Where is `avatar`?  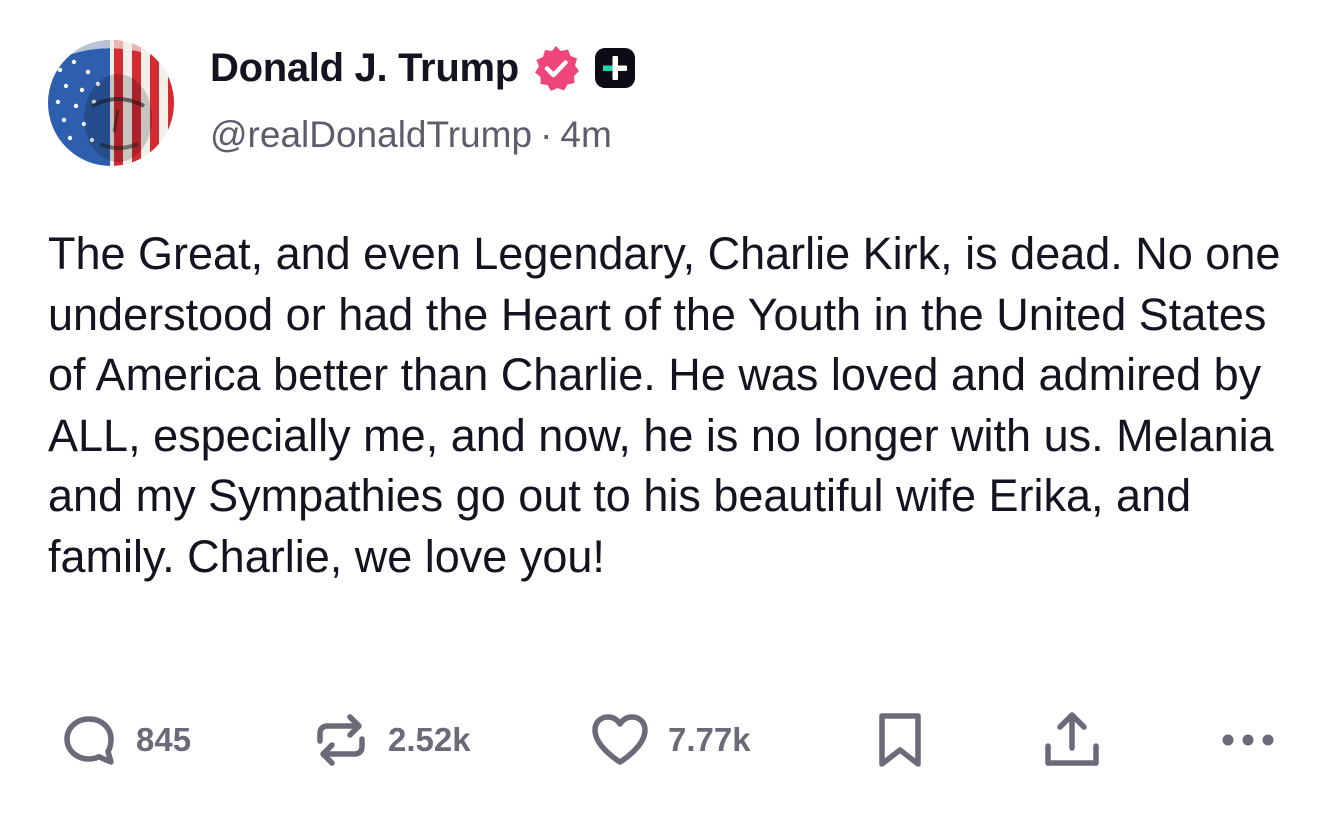
avatar is located at coordinates (111, 103).